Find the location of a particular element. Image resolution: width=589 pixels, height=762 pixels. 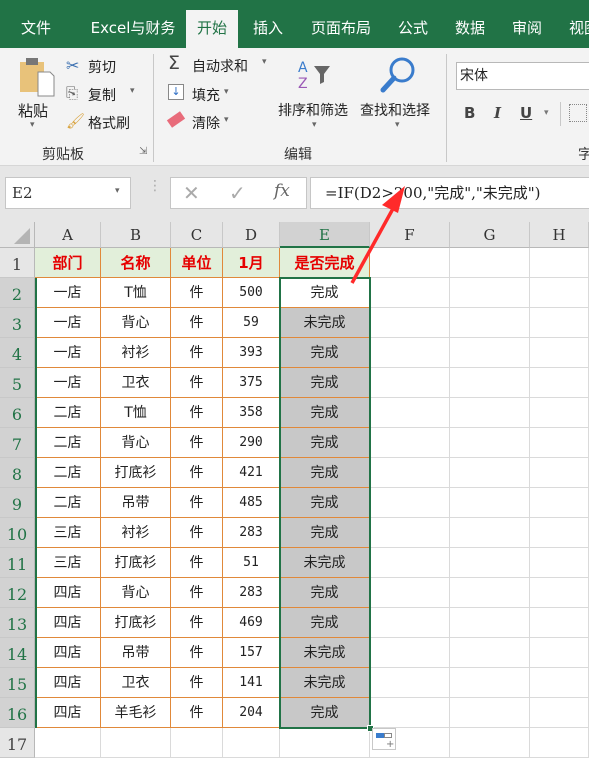

enter-icon: ✓ is located at coordinates (237, 193).